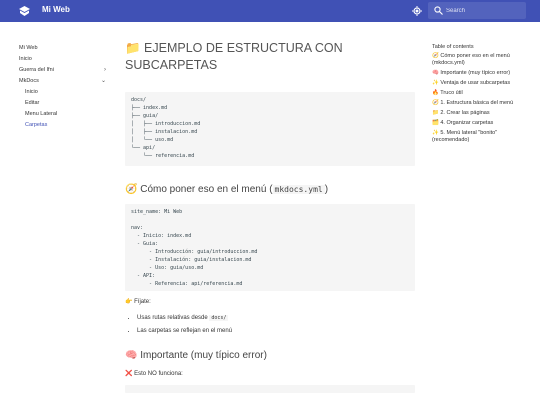 The image size is (540, 405). What do you see at coordinates (479, 73) in the screenshot?
I see `toc-item-importante: 🧠 Importante (muy típico error)` at bounding box center [479, 73].